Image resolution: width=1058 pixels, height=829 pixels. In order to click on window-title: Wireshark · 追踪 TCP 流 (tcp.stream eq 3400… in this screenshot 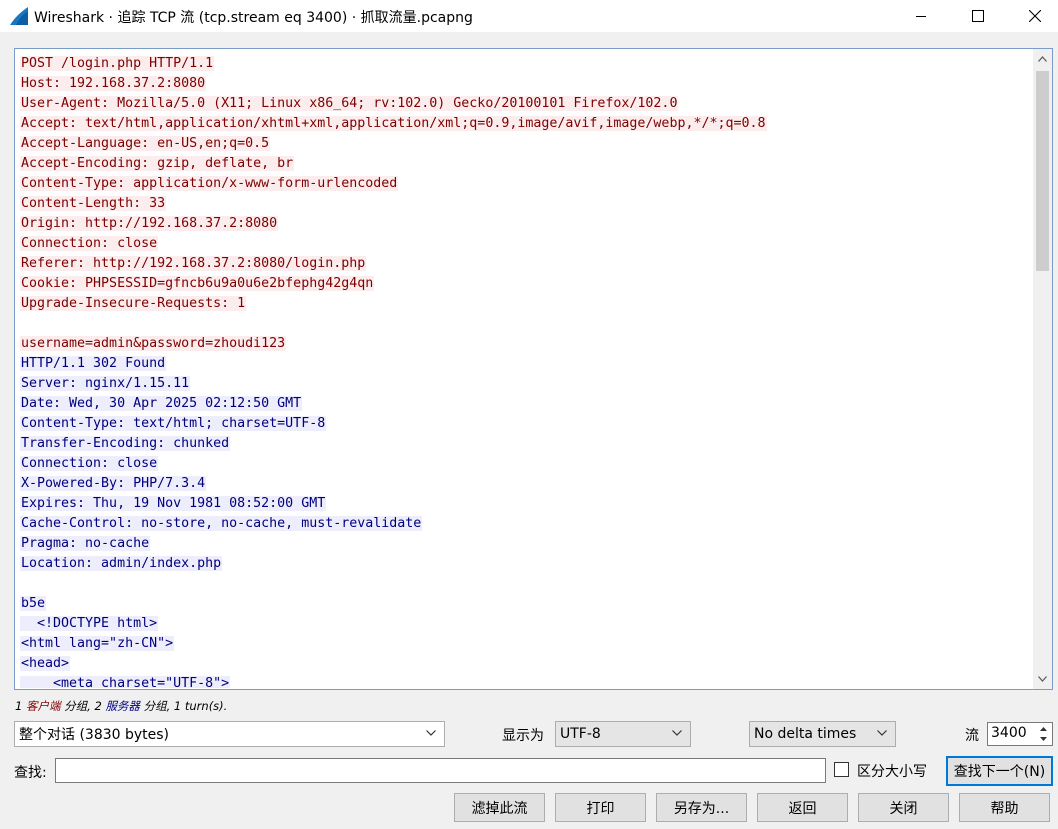, I will do `click(253, 18)`.